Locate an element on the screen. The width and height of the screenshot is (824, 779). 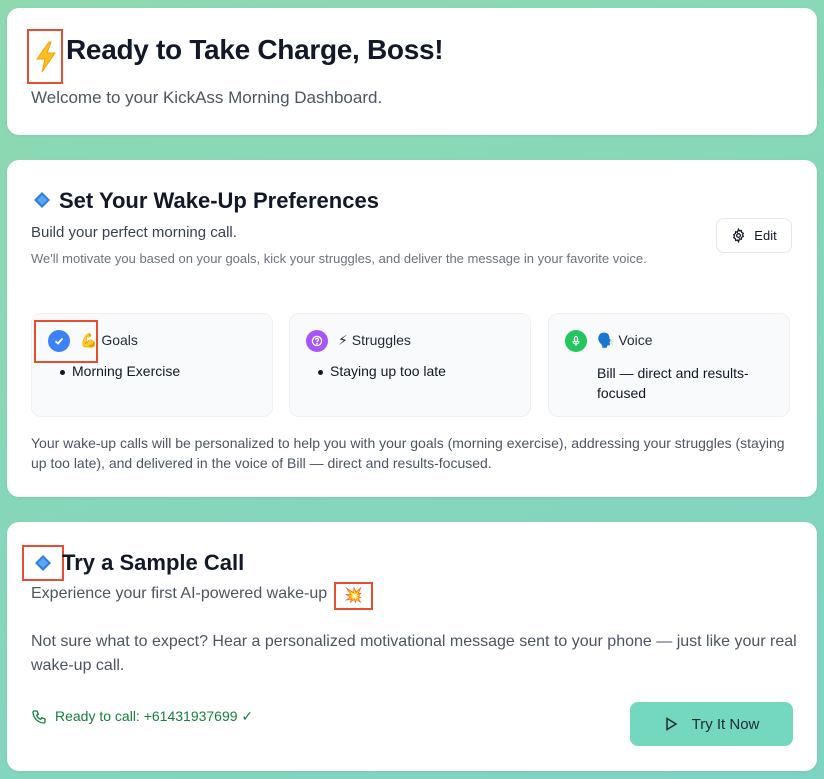
struggles-label: Struggles is located at coordinates (381, 340).